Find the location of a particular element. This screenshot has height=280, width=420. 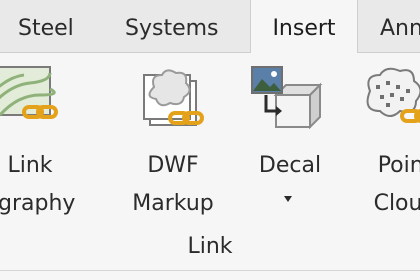

decal-label: Decal is located at coordinates (290, 165).